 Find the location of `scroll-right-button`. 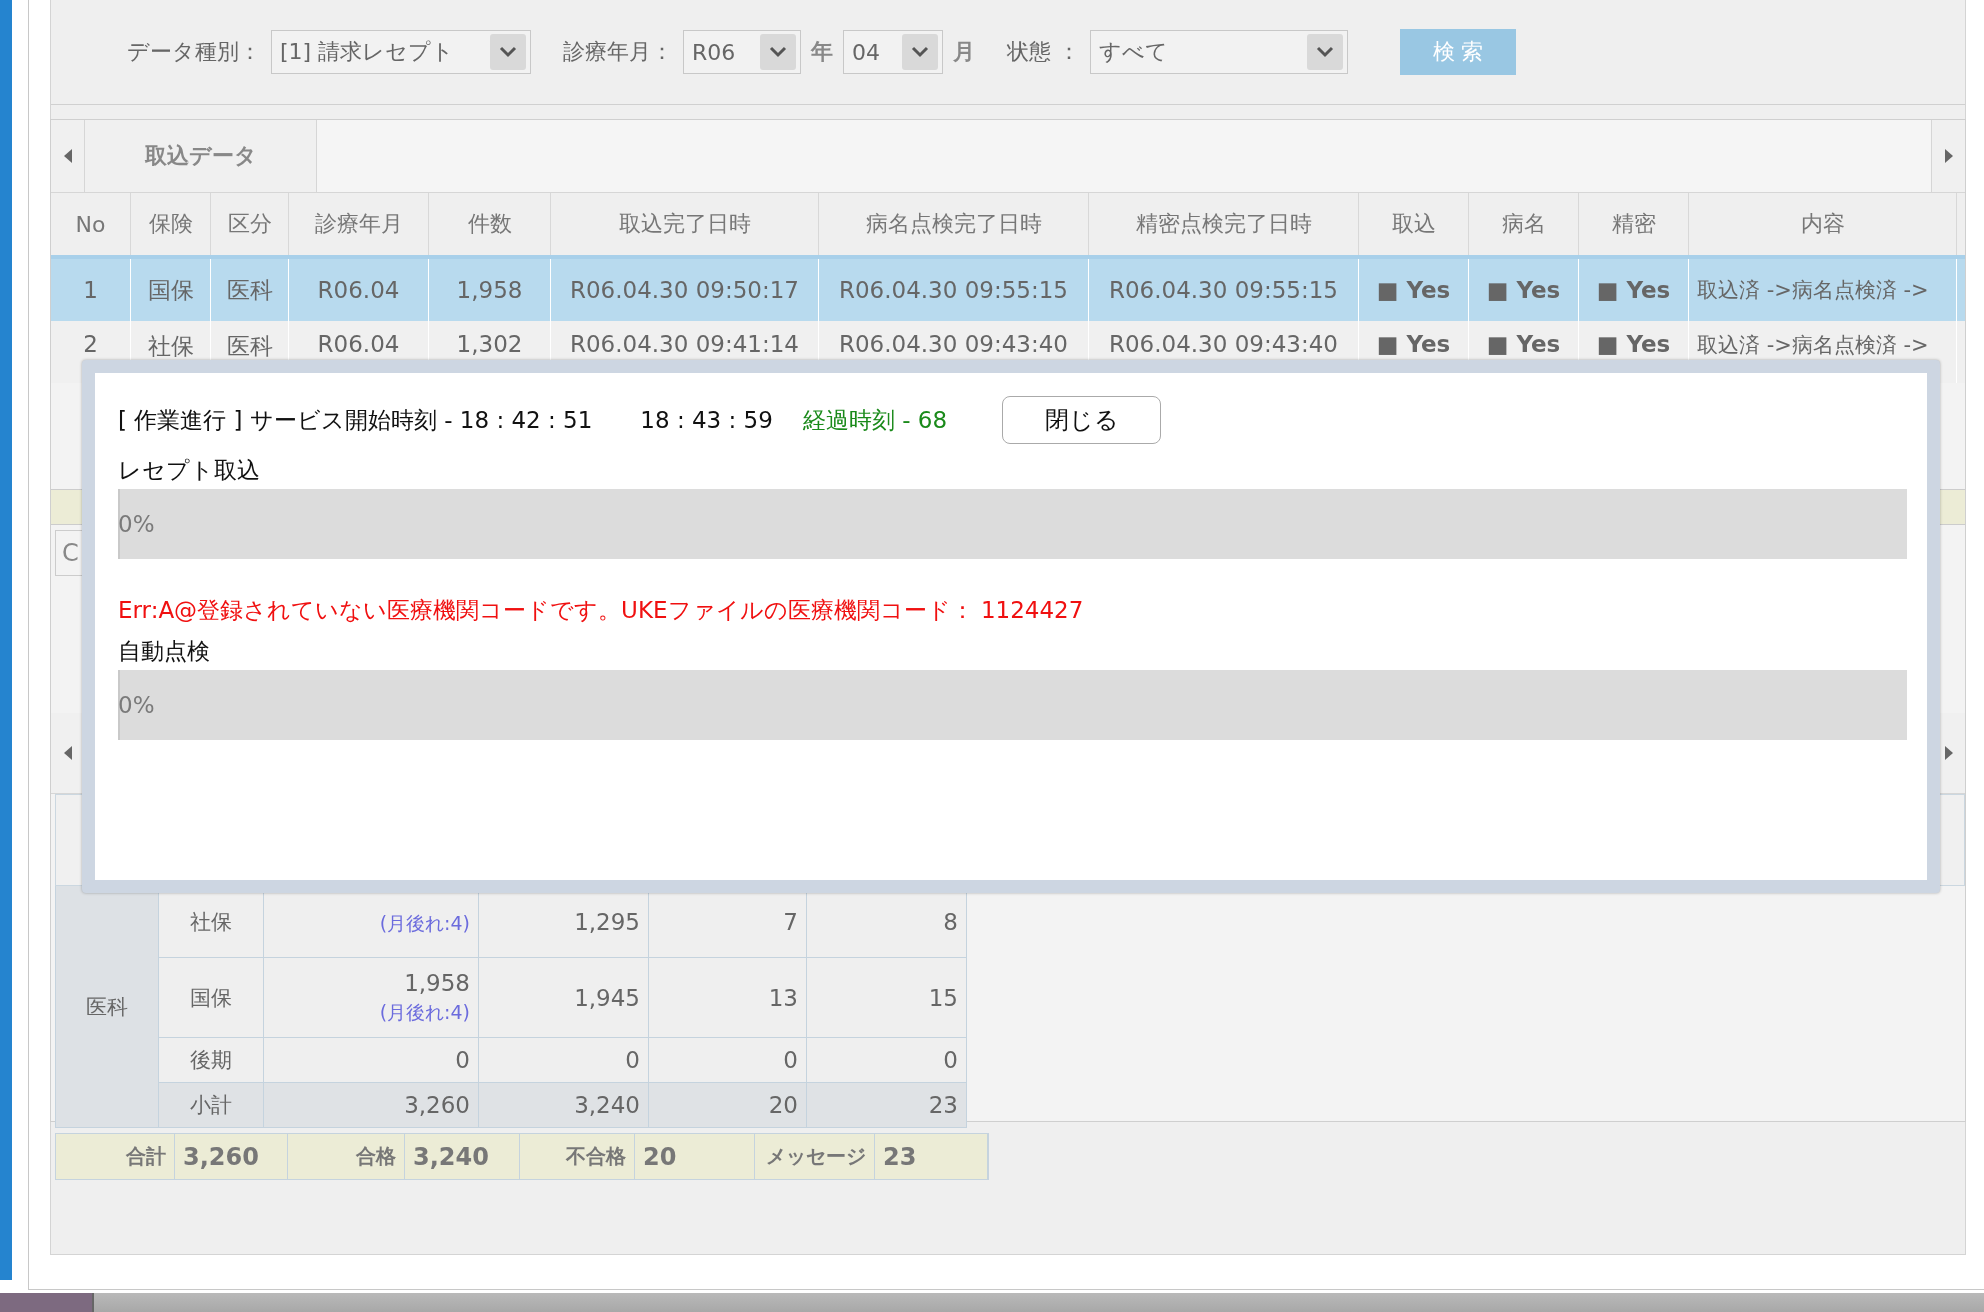

scroll-right-button is located at coordinates (1948, 156).